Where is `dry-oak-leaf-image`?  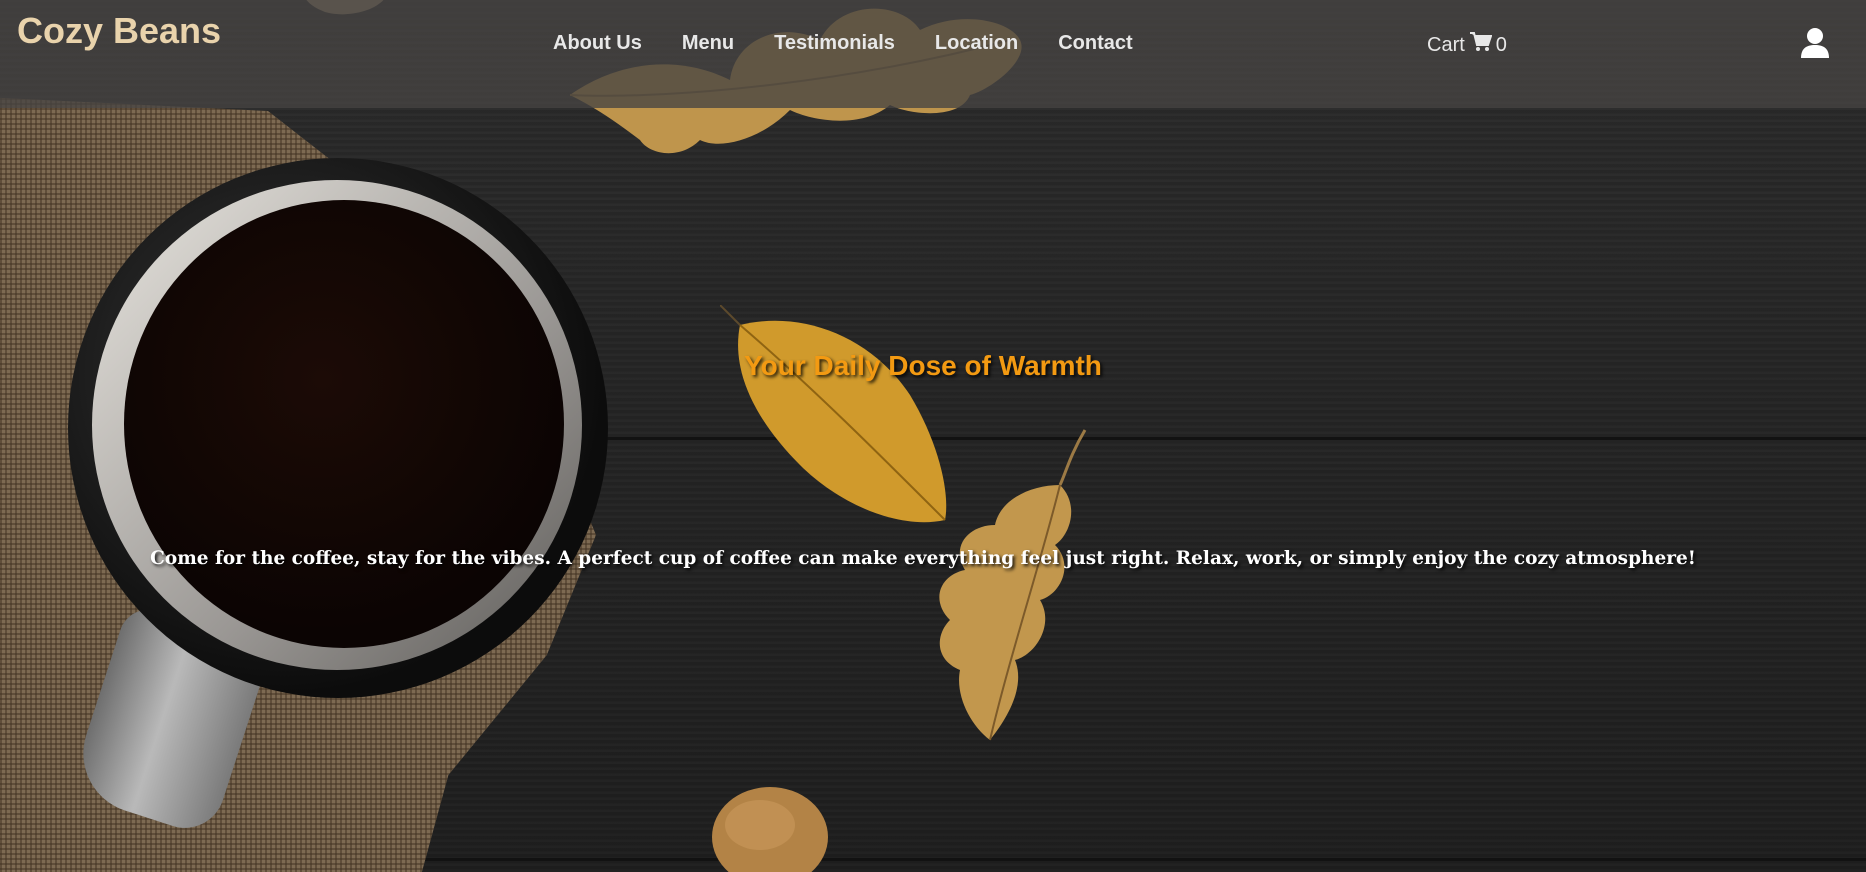 dry-oak-leaf-image is located at coordinates (1010, 587).